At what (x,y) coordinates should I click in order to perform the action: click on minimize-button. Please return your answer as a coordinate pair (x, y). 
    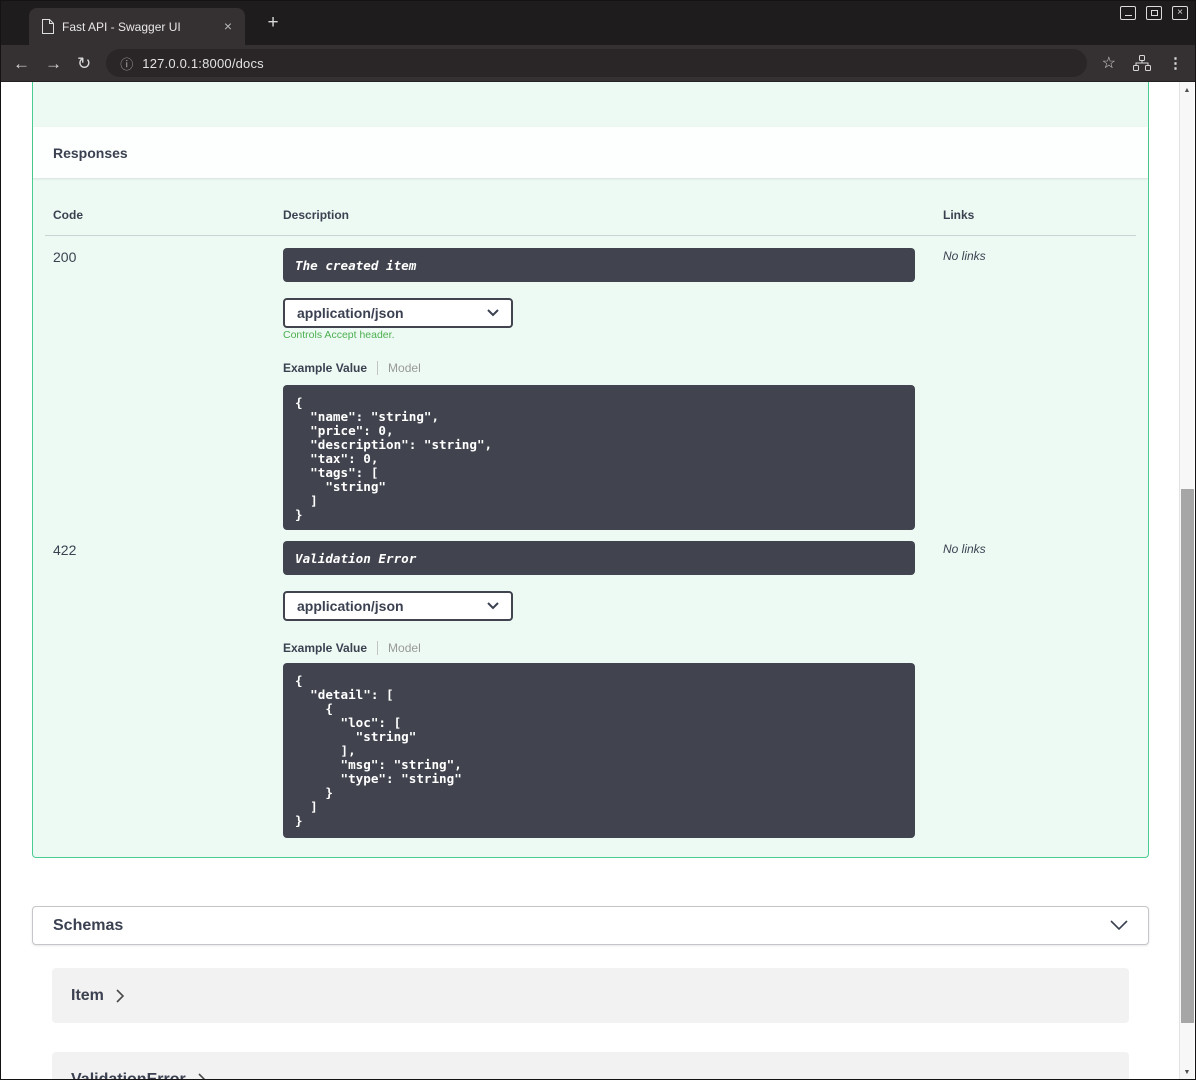
    Looking at the image, I should click on (1128, 13).